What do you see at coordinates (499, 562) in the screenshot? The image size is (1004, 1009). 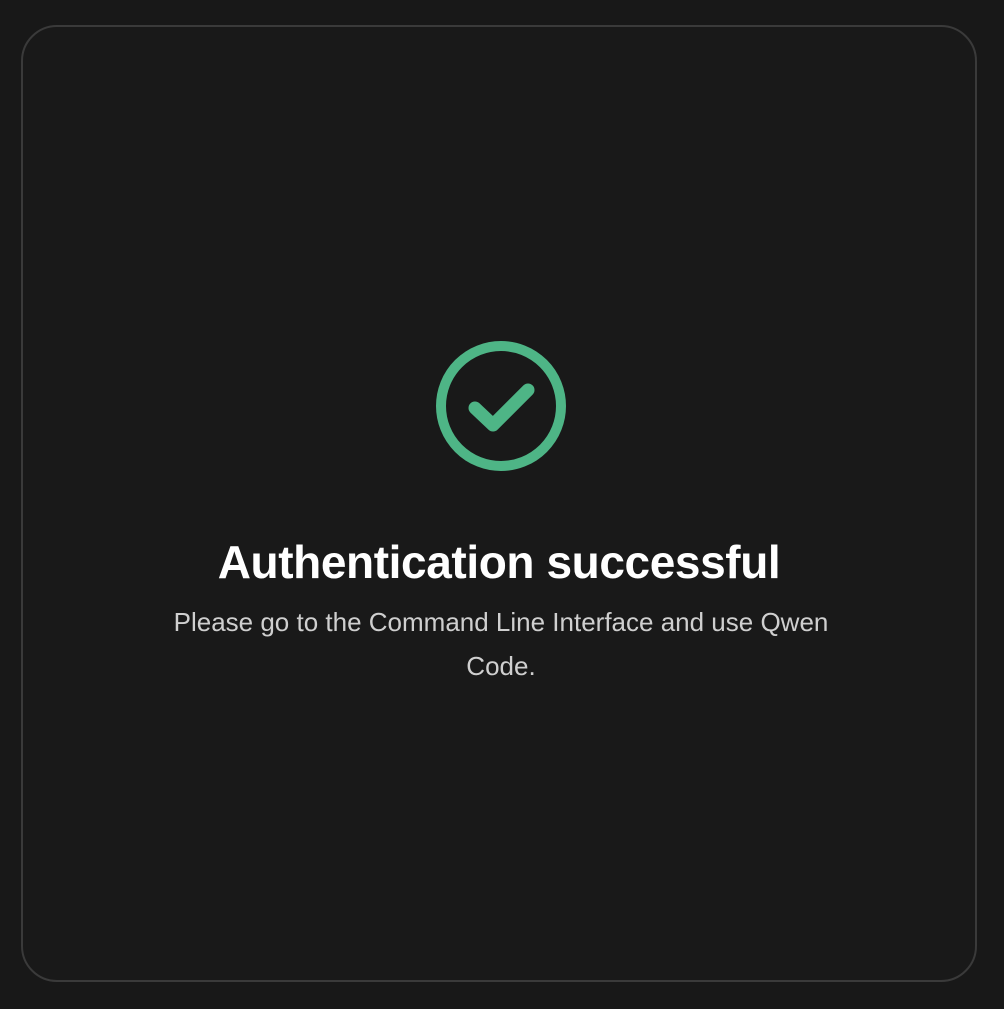 I see `success-title: Authentication successful` at bounding box center [499, 562].